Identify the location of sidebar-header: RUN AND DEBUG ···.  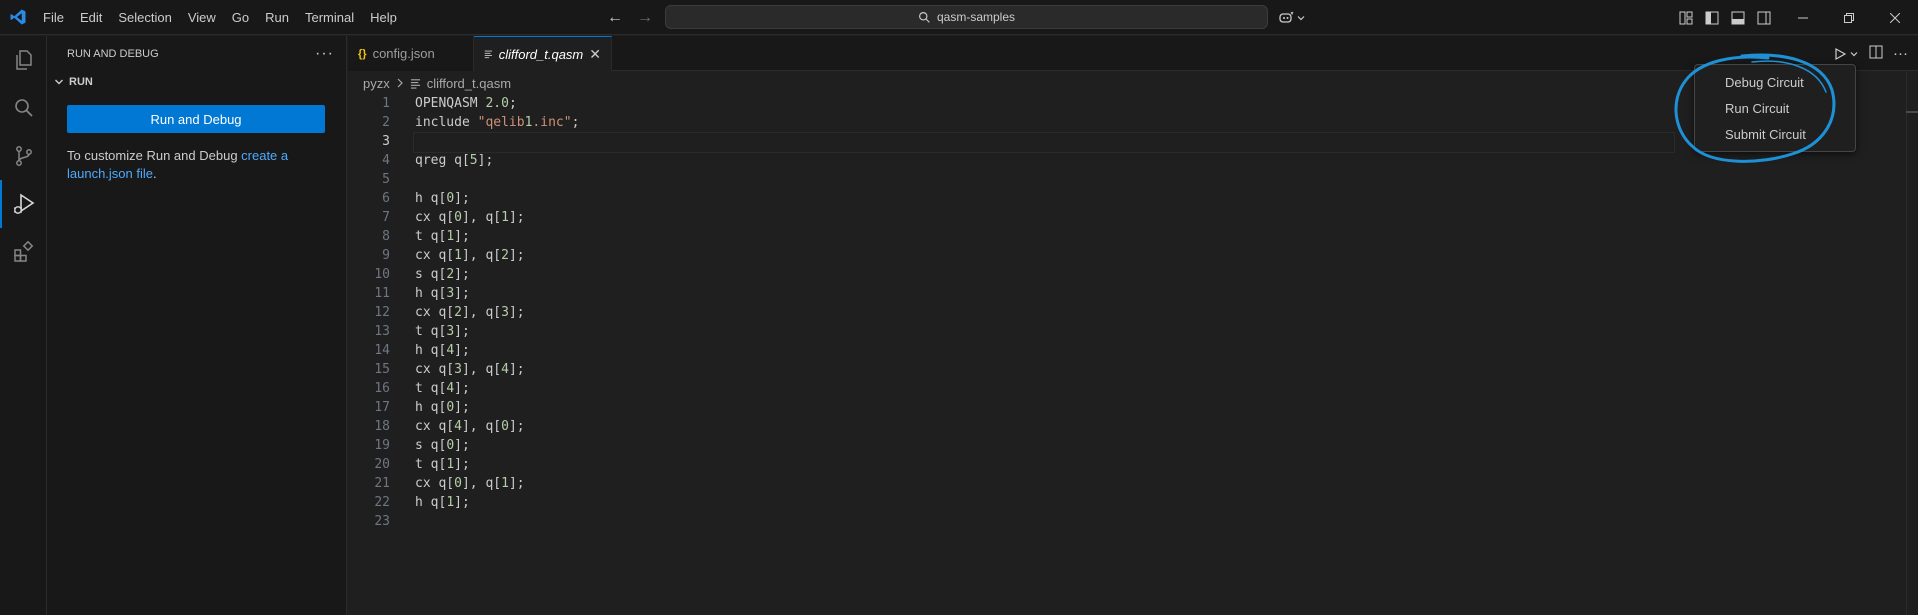
(196, 53).